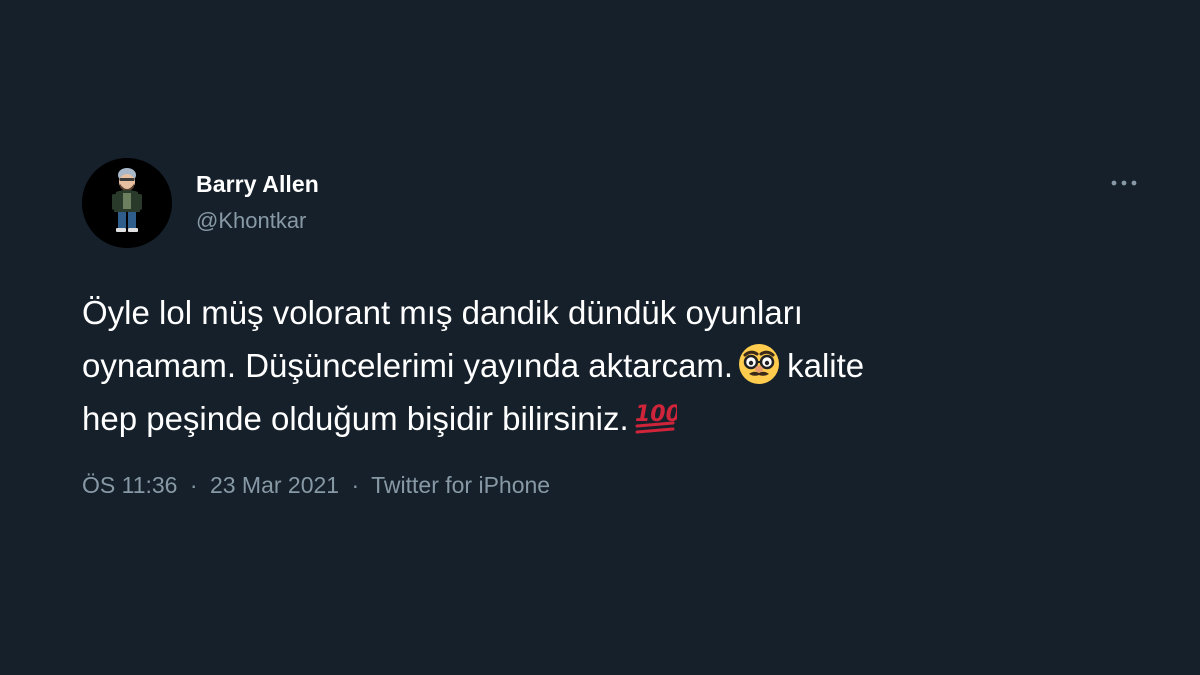 This screenshot has height=675, width=1200. I want to click on tweet-date: 23 Mar 2021, so click(274, 485).